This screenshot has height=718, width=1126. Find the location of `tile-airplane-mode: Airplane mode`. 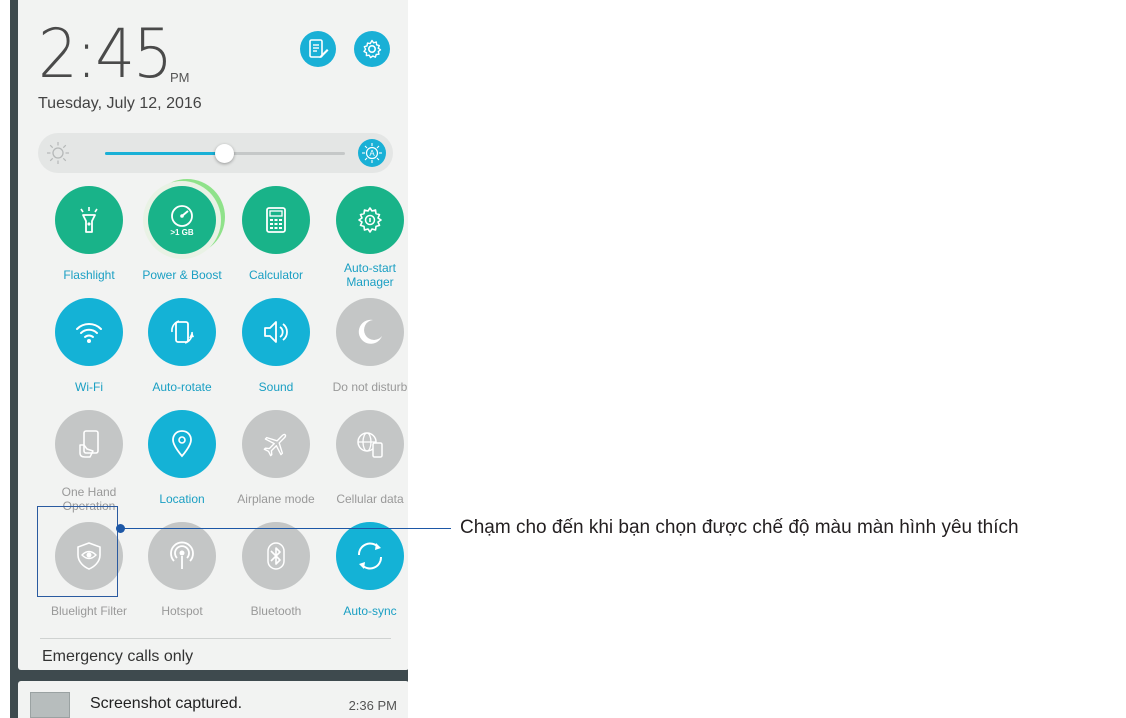

tile-airplane-mode: Airplane mode is located at coordinates (276, 467).